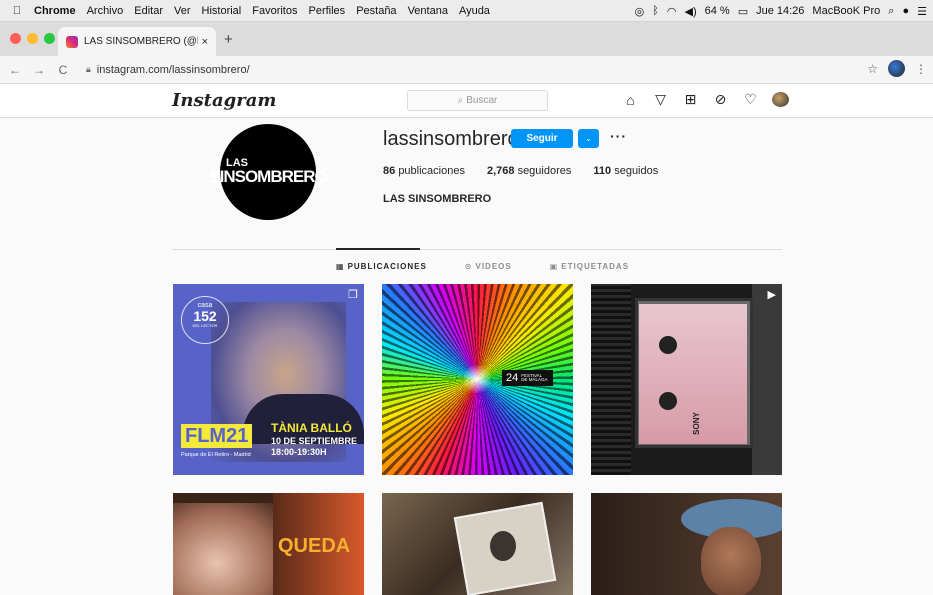 The height and width of the screenshot is (595, 933). What do you see at coordinates (690, 99) in the screenshot?
I see `new-post-icon: ⊞` at bounding box center [690, 99].